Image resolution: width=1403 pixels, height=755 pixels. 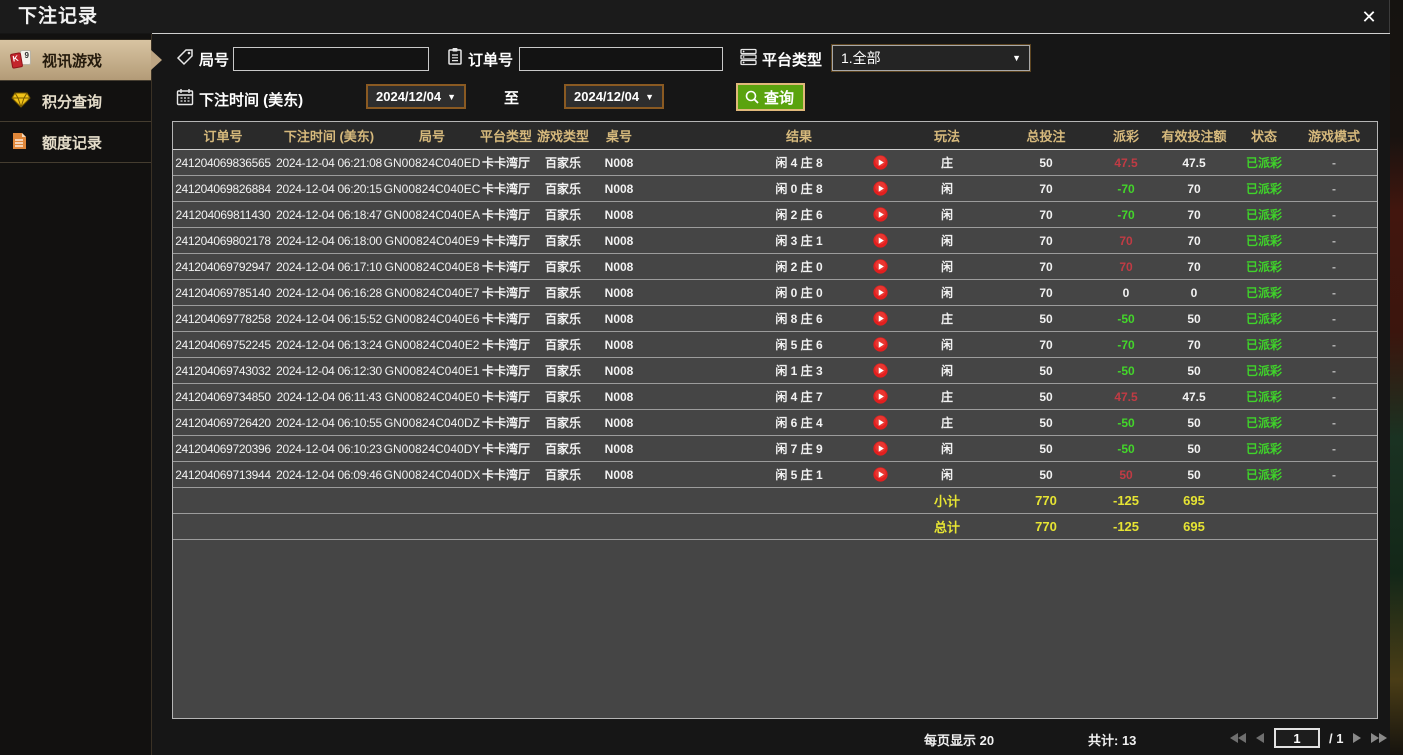 I want to click on column-header: 总投注, so click(x=1046, y=136).